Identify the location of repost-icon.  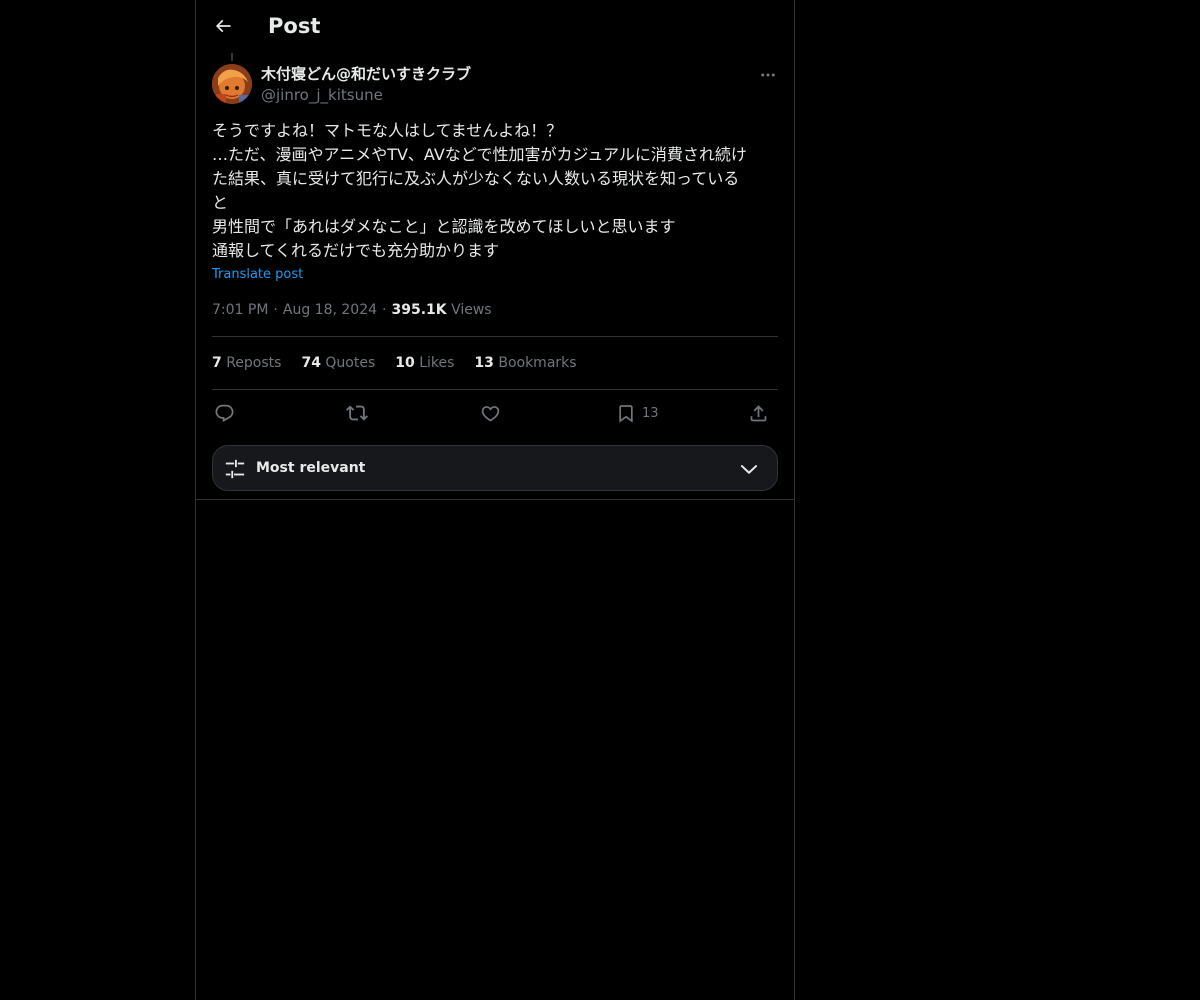
(357, 413).